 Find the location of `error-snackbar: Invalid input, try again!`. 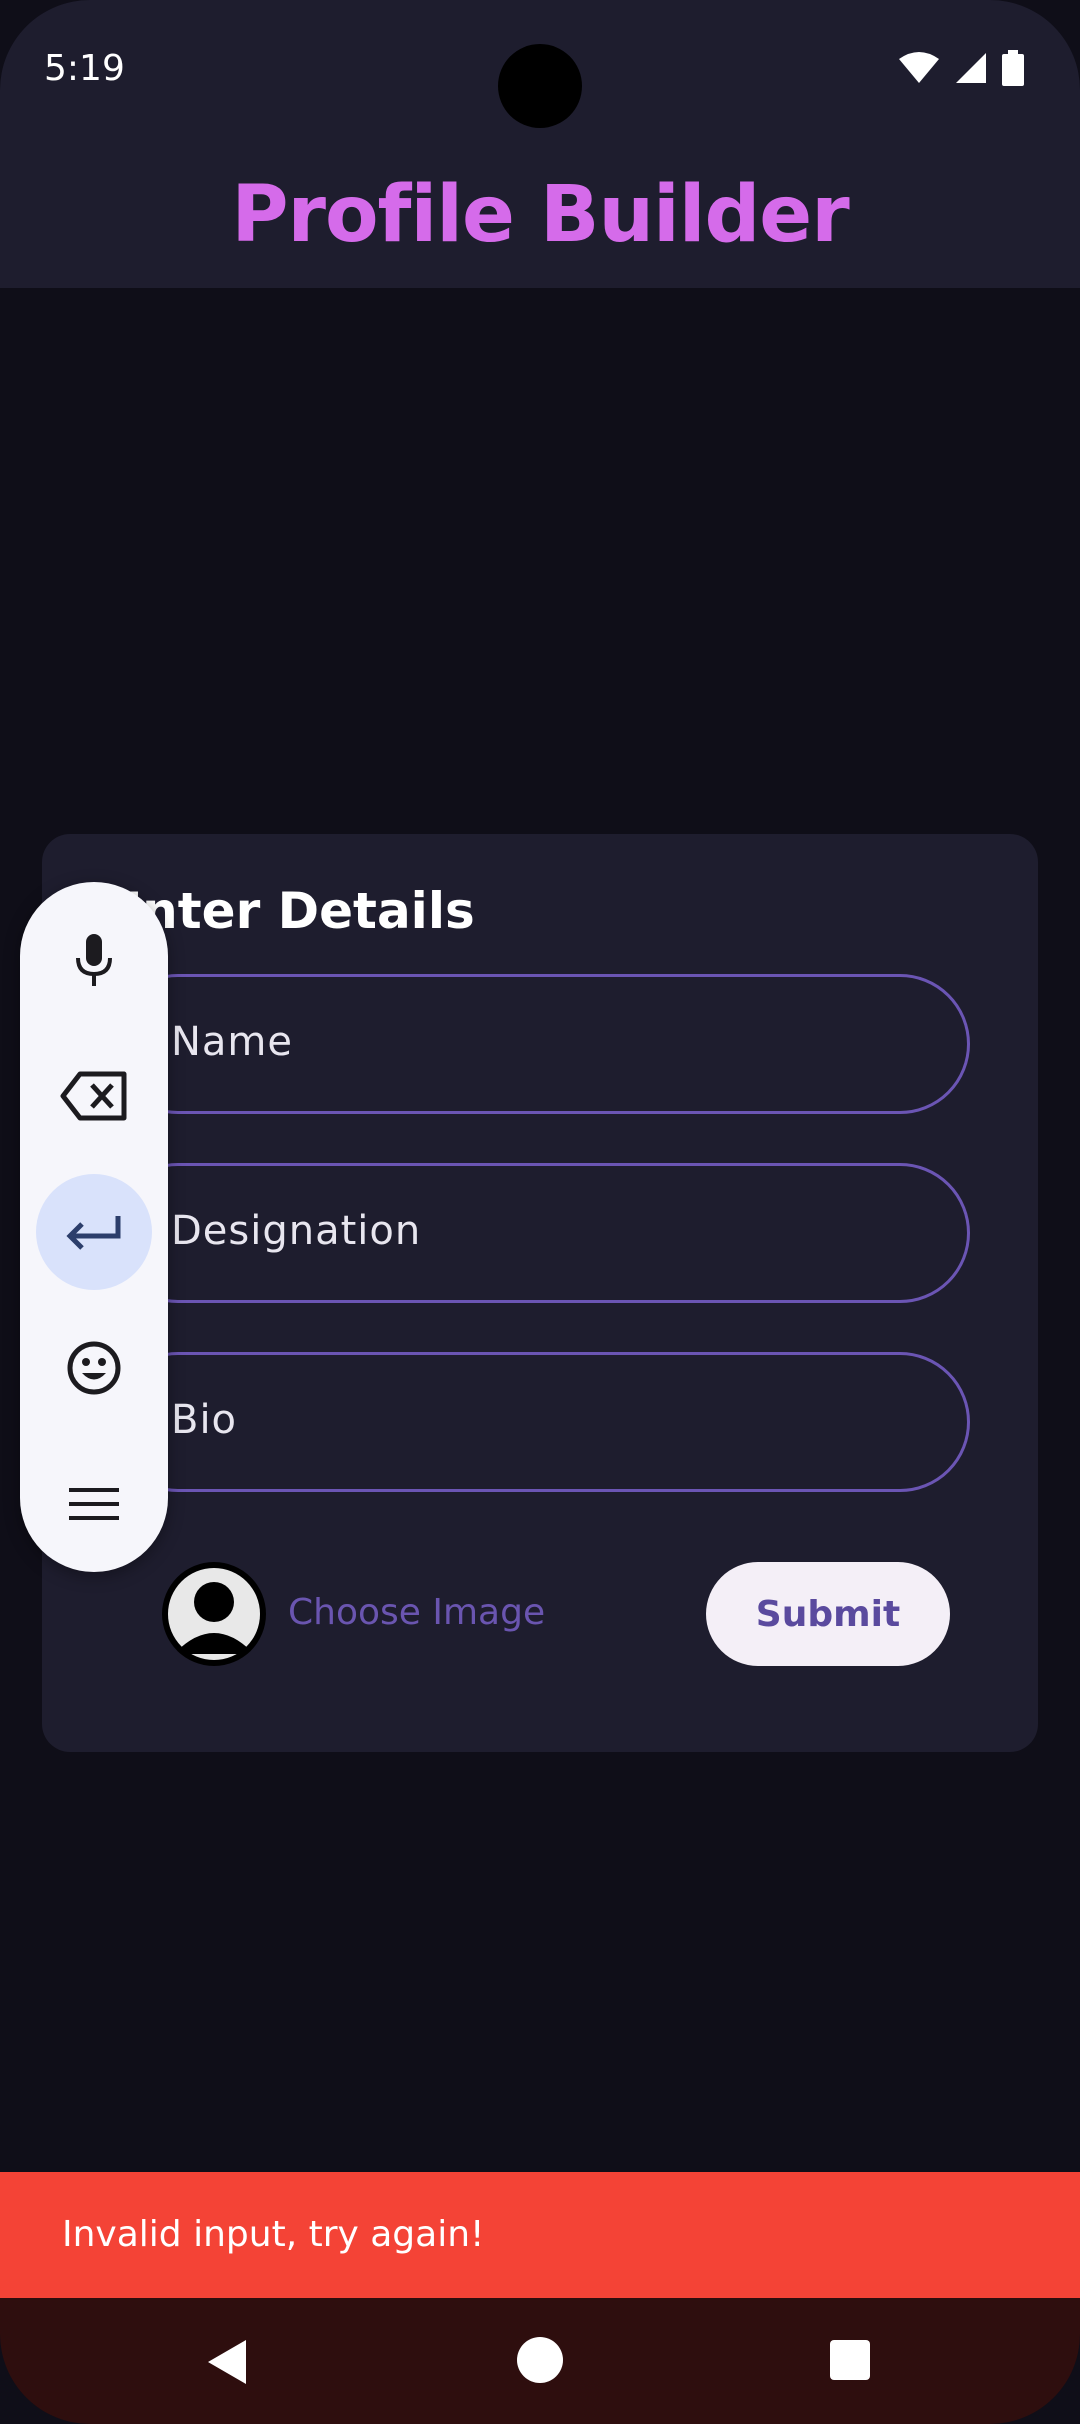

error-snackbar: Invalid input, try again! is located at coordinates (540, 2235).